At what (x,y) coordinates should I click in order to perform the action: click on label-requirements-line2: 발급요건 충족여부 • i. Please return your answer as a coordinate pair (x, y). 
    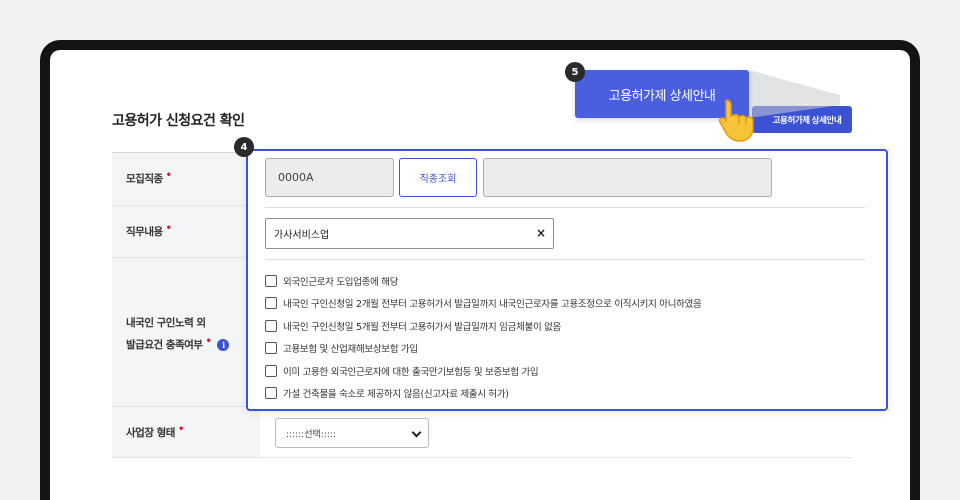
    Looking at the image, I should click on (178, 345).